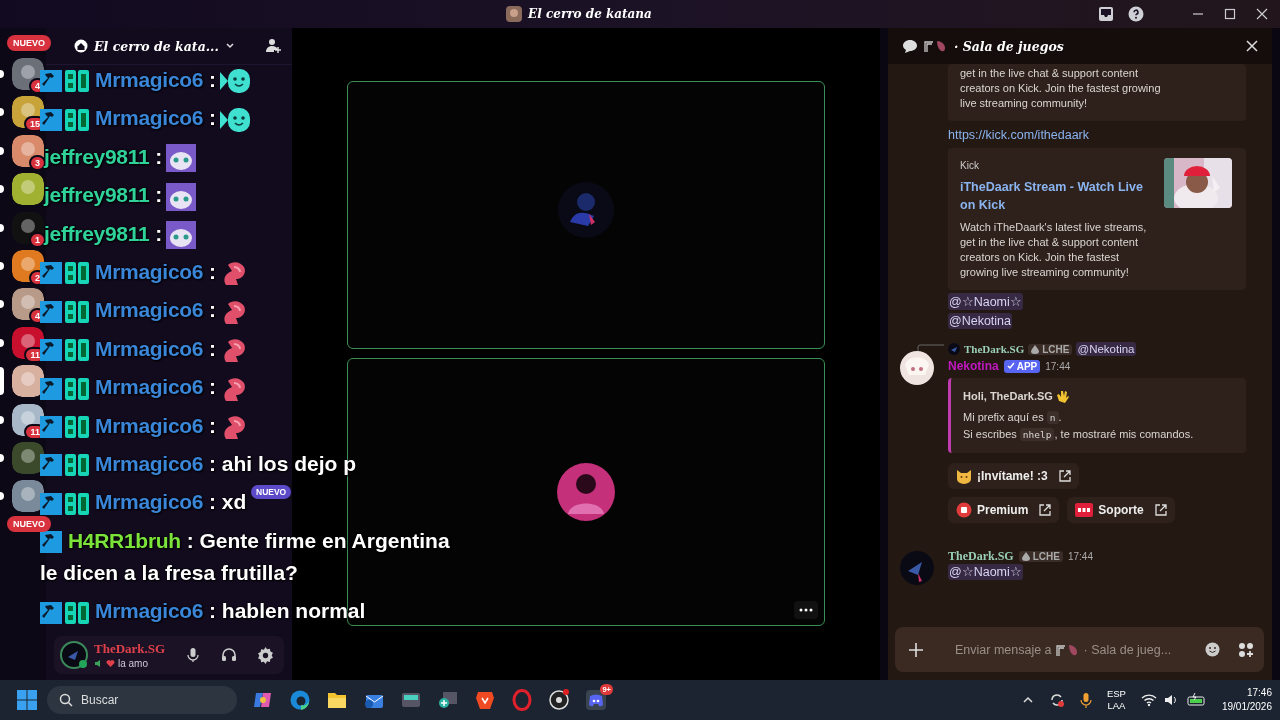 The image size is (1280, 720). What do you see at coordinates (318, 540) in the screenshot?
I see `message-text: : Gente firme en Argentina` at bounding box center [318, 540].